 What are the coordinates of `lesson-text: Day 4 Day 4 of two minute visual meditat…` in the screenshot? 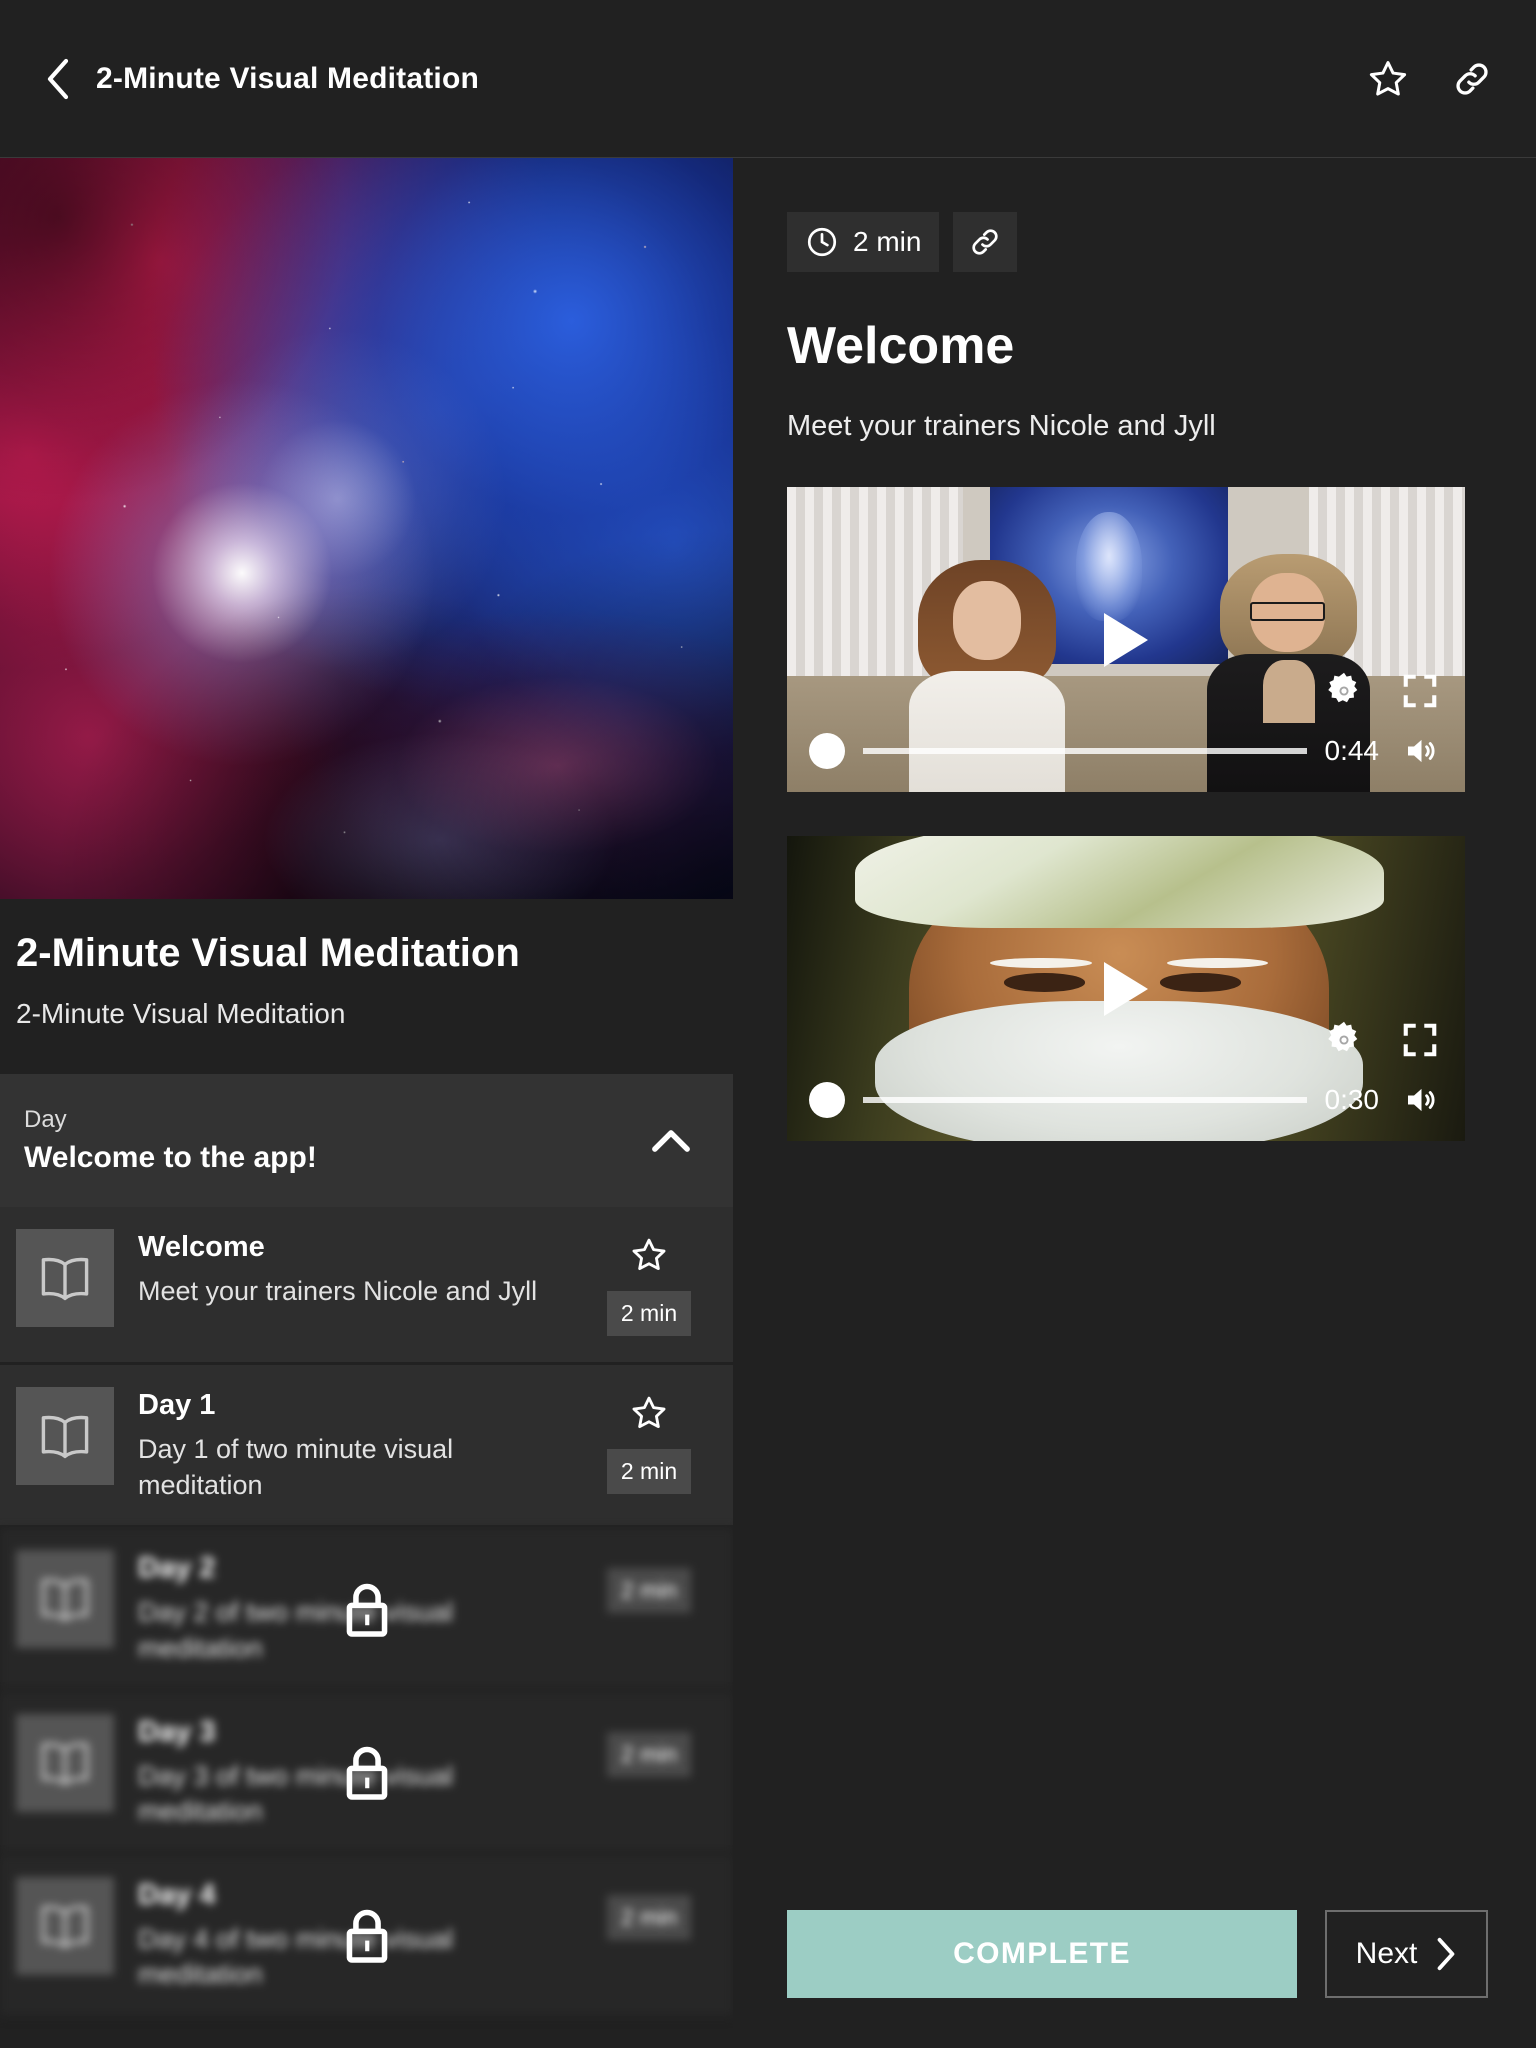 It's located at (350, 1935).